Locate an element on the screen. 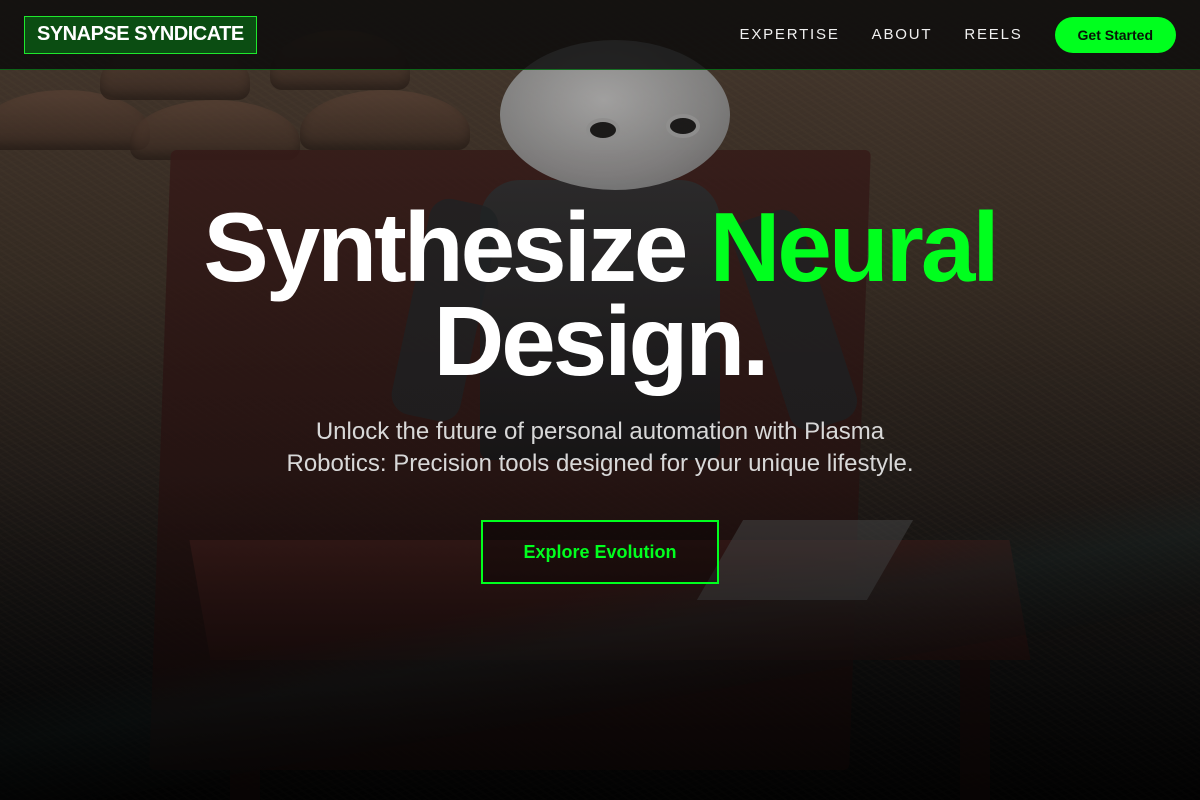  explore-evolution-button: Explore Evolution is located at coordinates (600, 552).